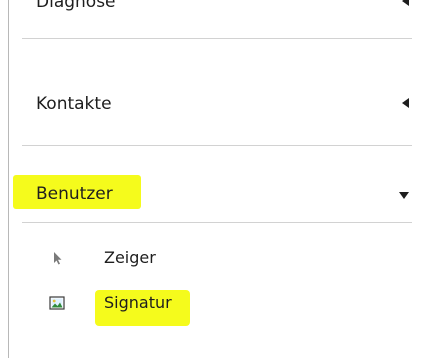 This screenshot has height=358, width=439. What do you see at coordinates (57, 303) in the screenshot?
I see `image-icon` at bounding box center [57, 303].